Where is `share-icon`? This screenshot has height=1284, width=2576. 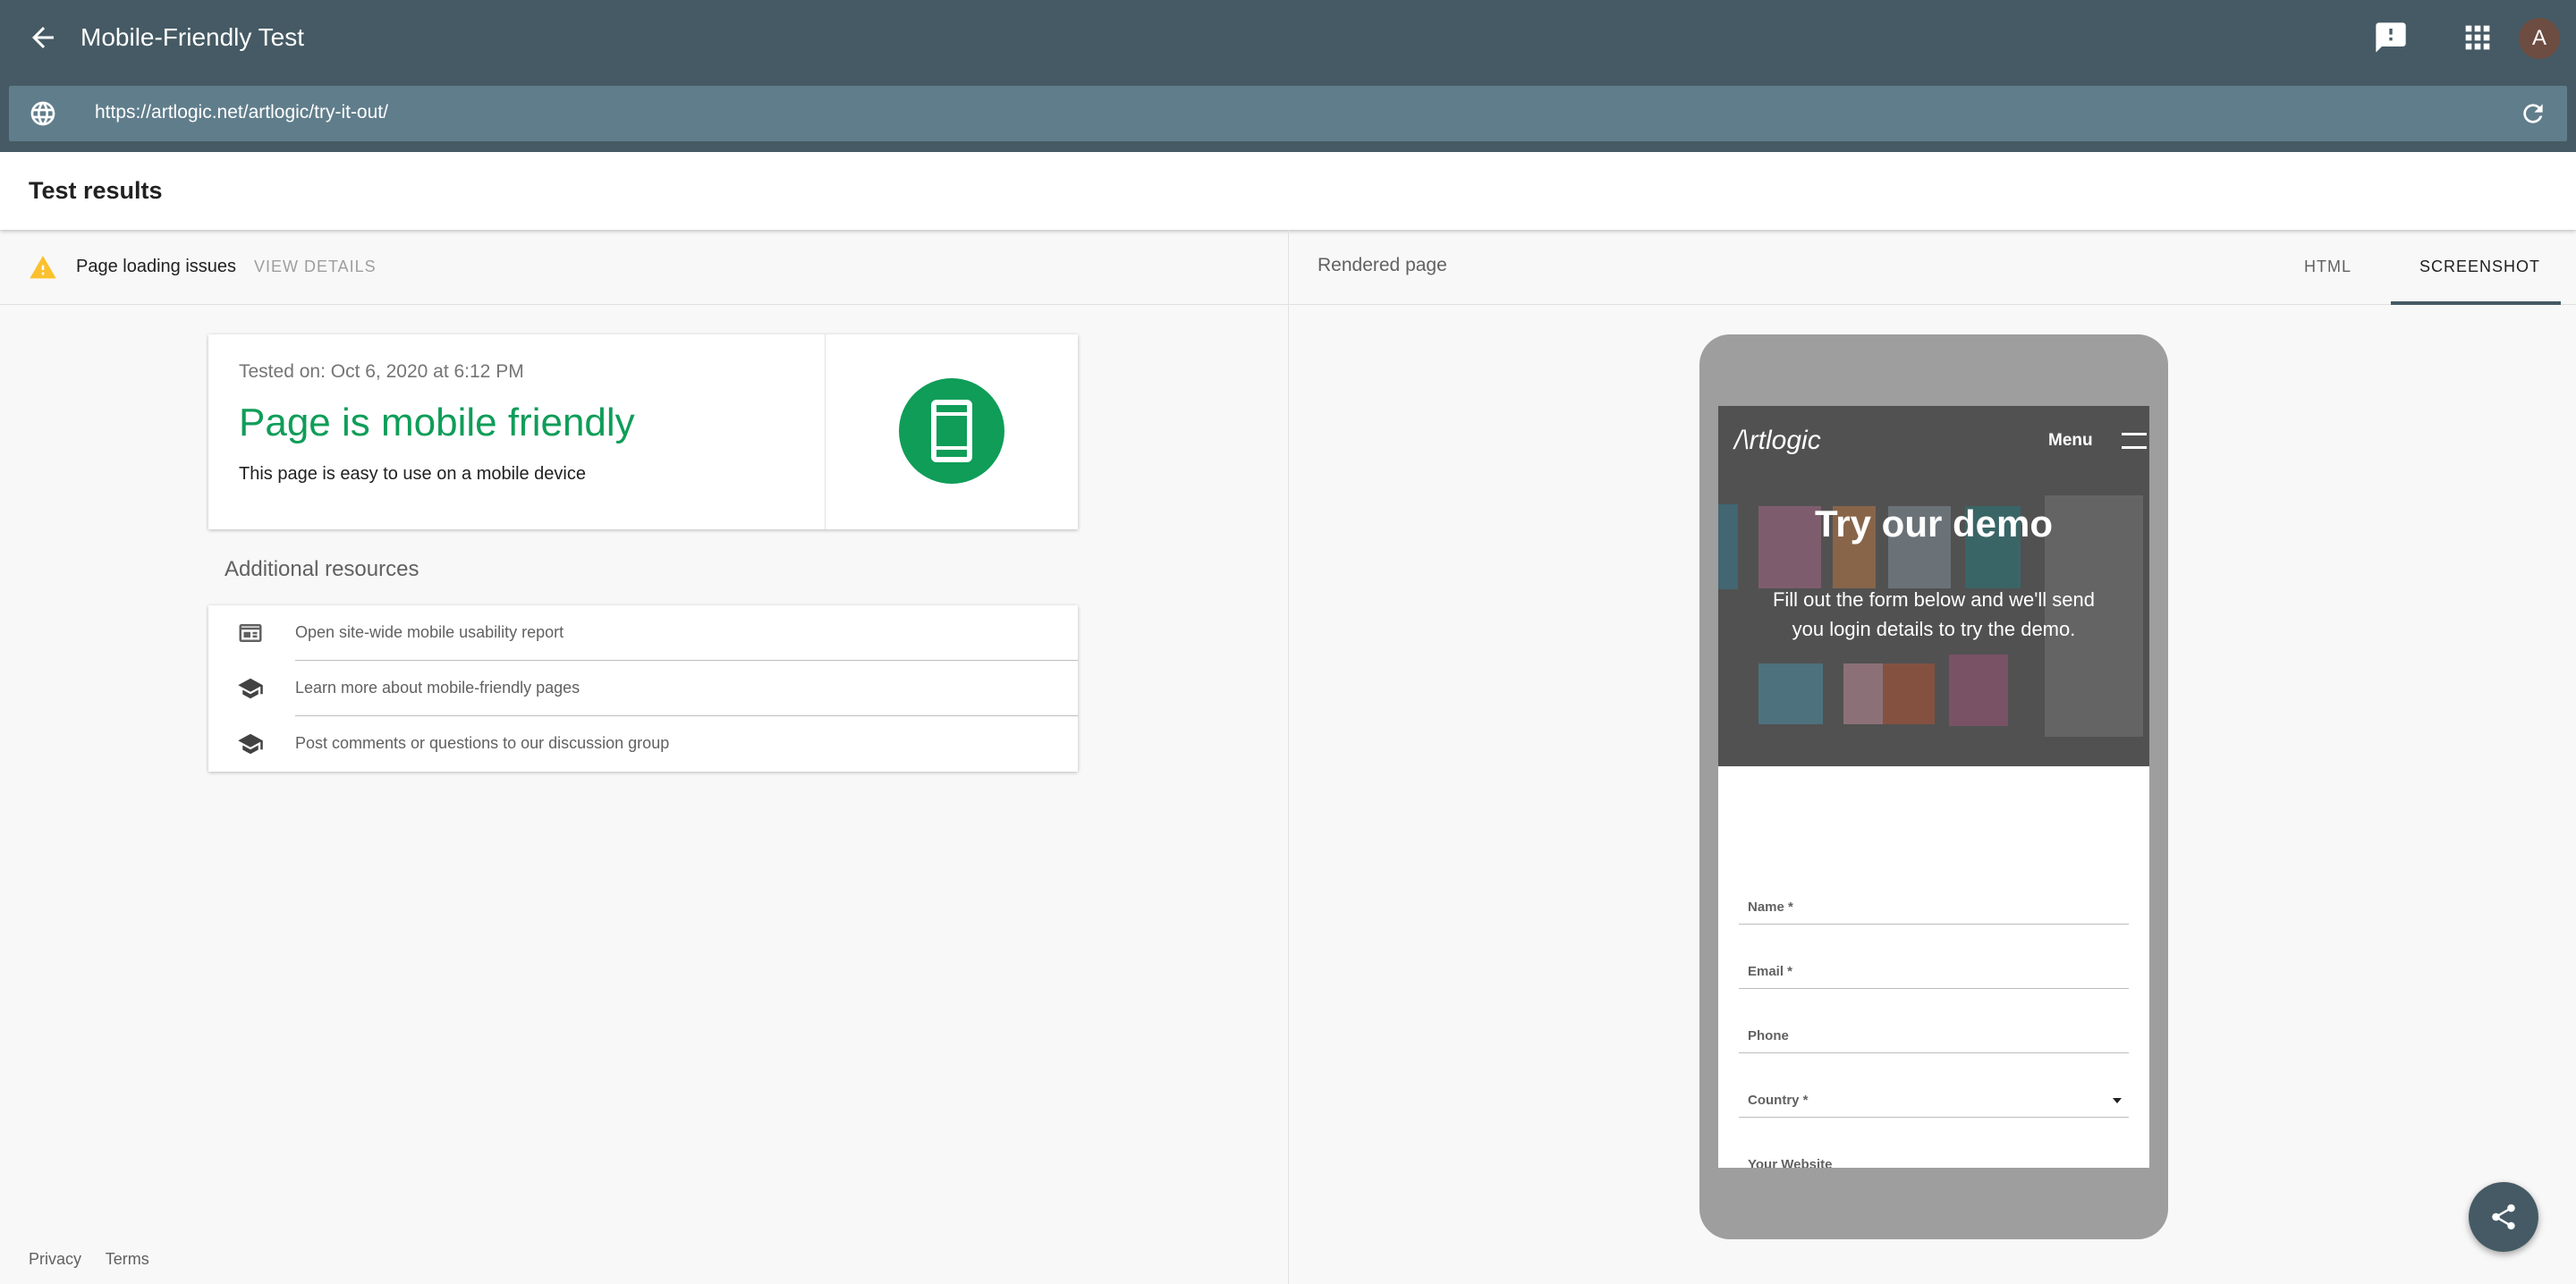 share-icon is located at coordinates (2503, 1217).